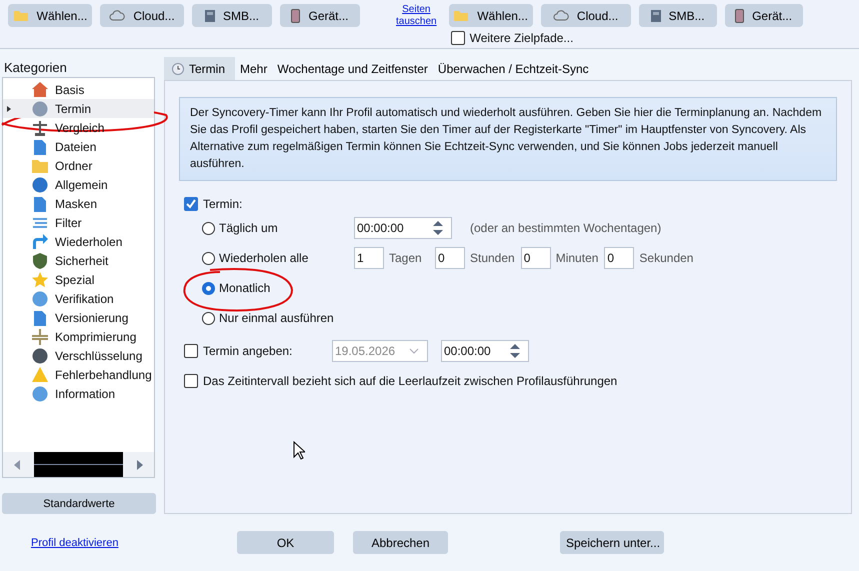 The height and width of the screenshot is (571, 859). What do you see at coordinates (40, 317) in the screenshot?
I see `documents-icon` at bounding box center [40, 317].